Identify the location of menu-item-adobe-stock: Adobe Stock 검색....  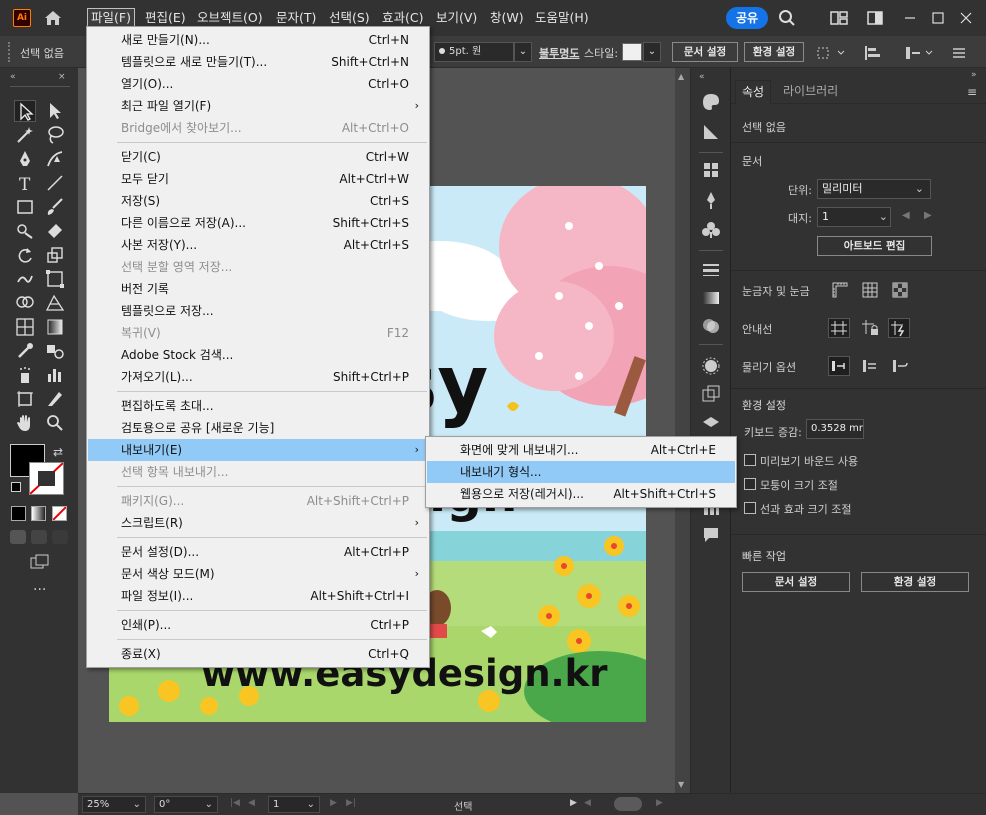
(258, 355).